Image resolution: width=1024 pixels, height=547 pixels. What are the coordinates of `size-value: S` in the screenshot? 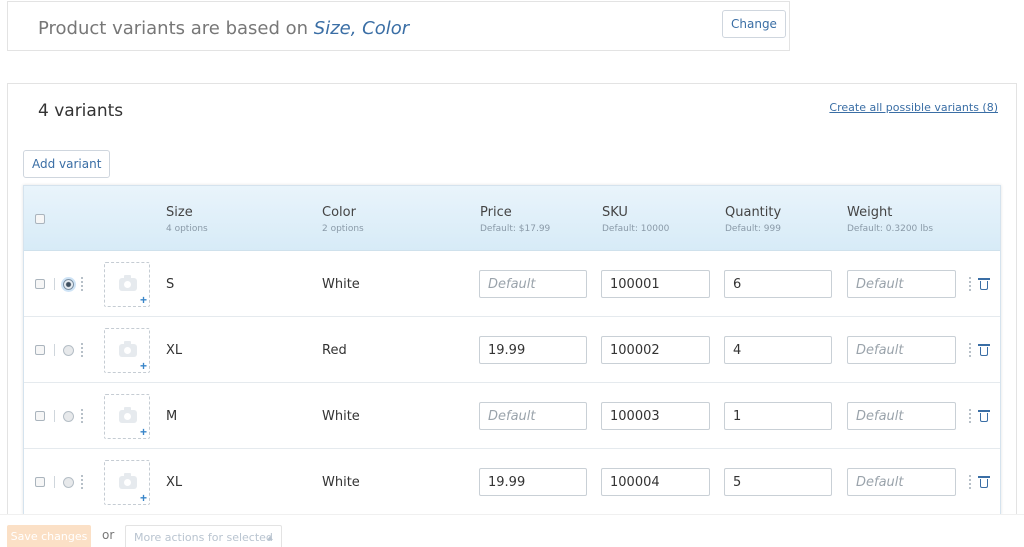 It's located at (170, 284).